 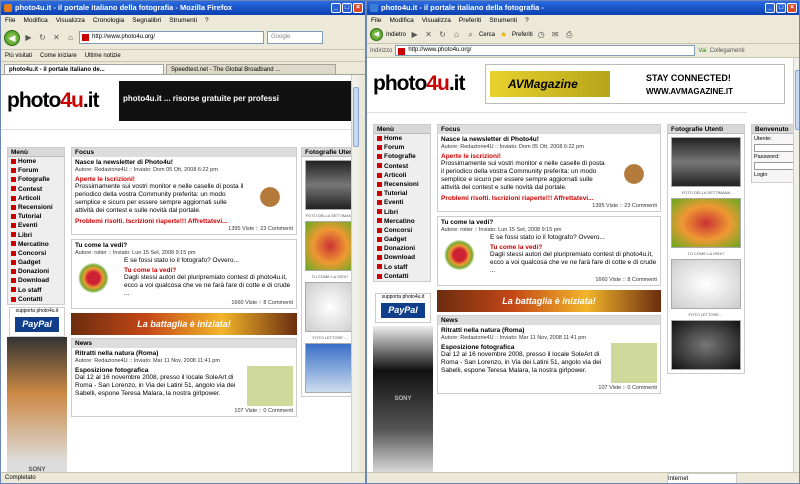 What do you see at coordinates (108, 20) in the screenshot?
I see `menu-history: Cronologia` at bounding box center [108, 20].